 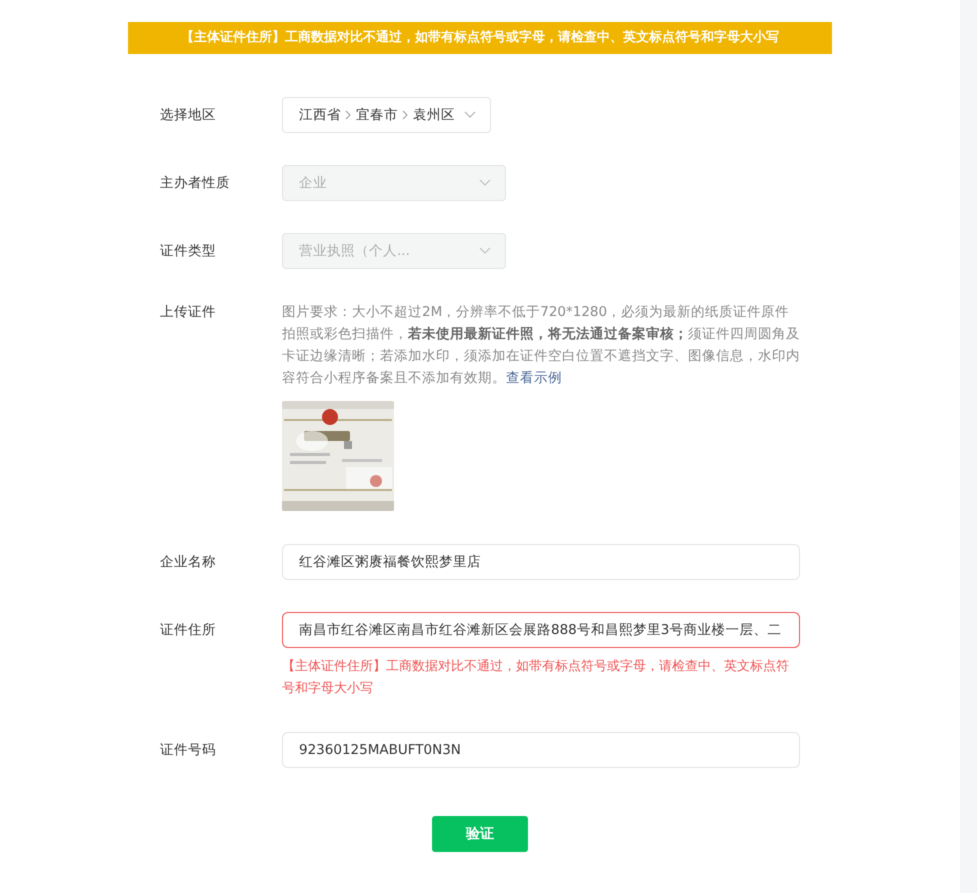 I want to click on example-link: 查看示例, so click(x=534, y=378).